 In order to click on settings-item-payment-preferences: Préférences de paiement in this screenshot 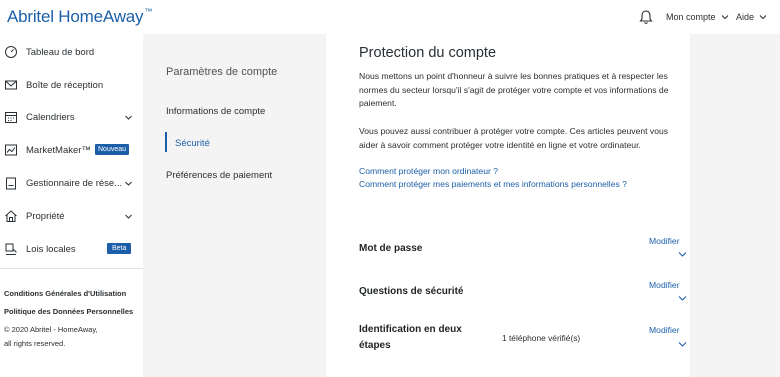, I will do `click(219, 175)`.